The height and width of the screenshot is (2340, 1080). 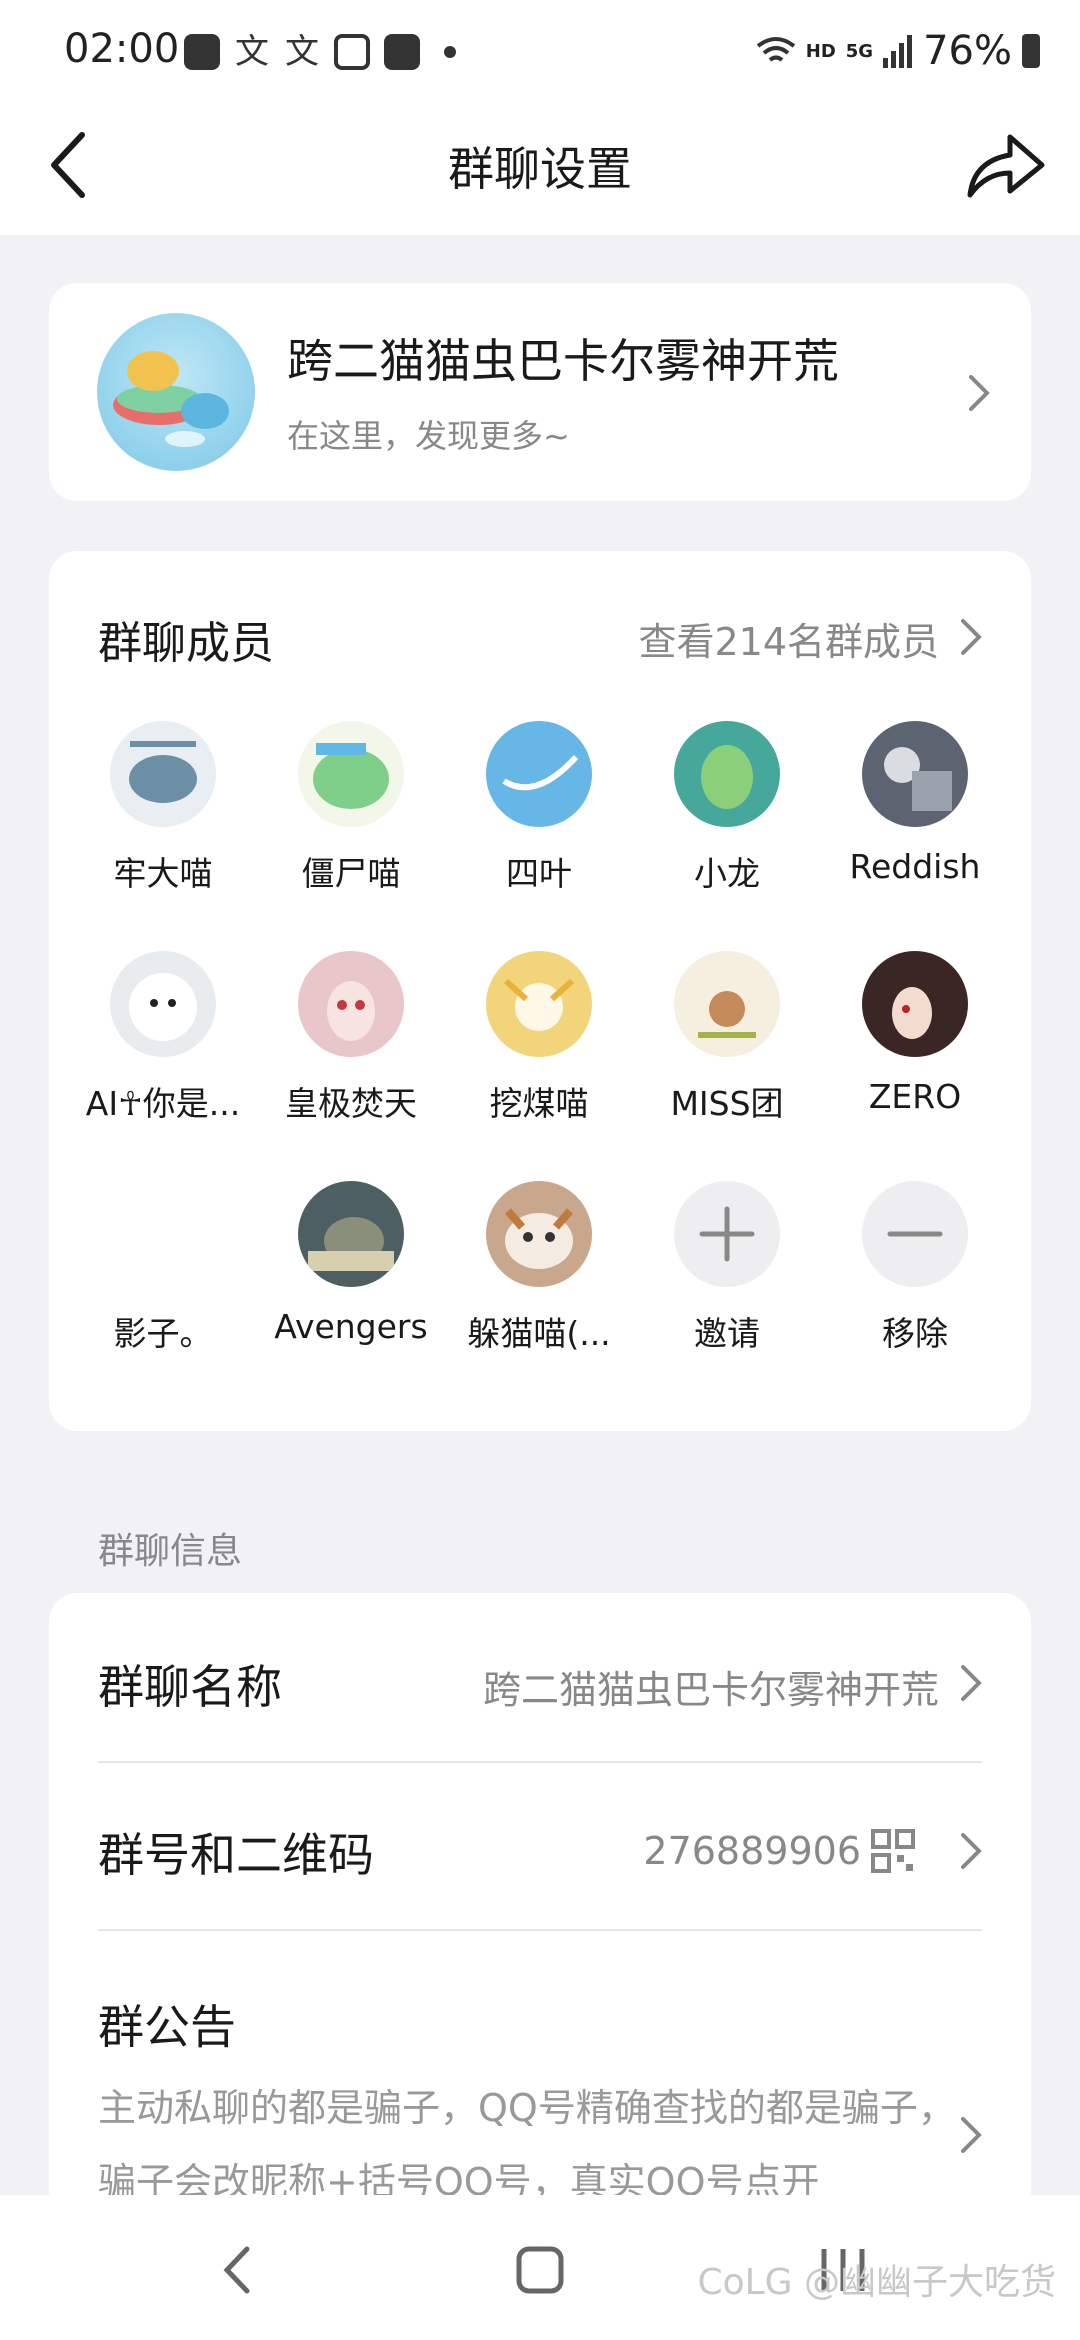 I want to click on wifi-icon, so click(x=775, y=49).